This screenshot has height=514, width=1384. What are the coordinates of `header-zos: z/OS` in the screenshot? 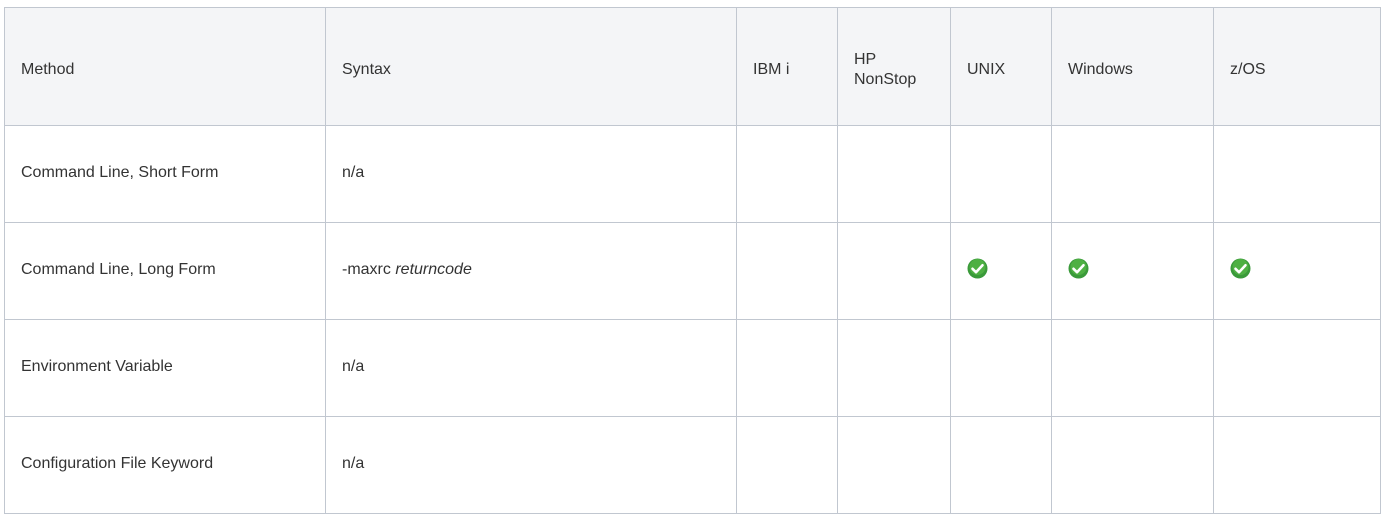 It's located at (1297, 66).